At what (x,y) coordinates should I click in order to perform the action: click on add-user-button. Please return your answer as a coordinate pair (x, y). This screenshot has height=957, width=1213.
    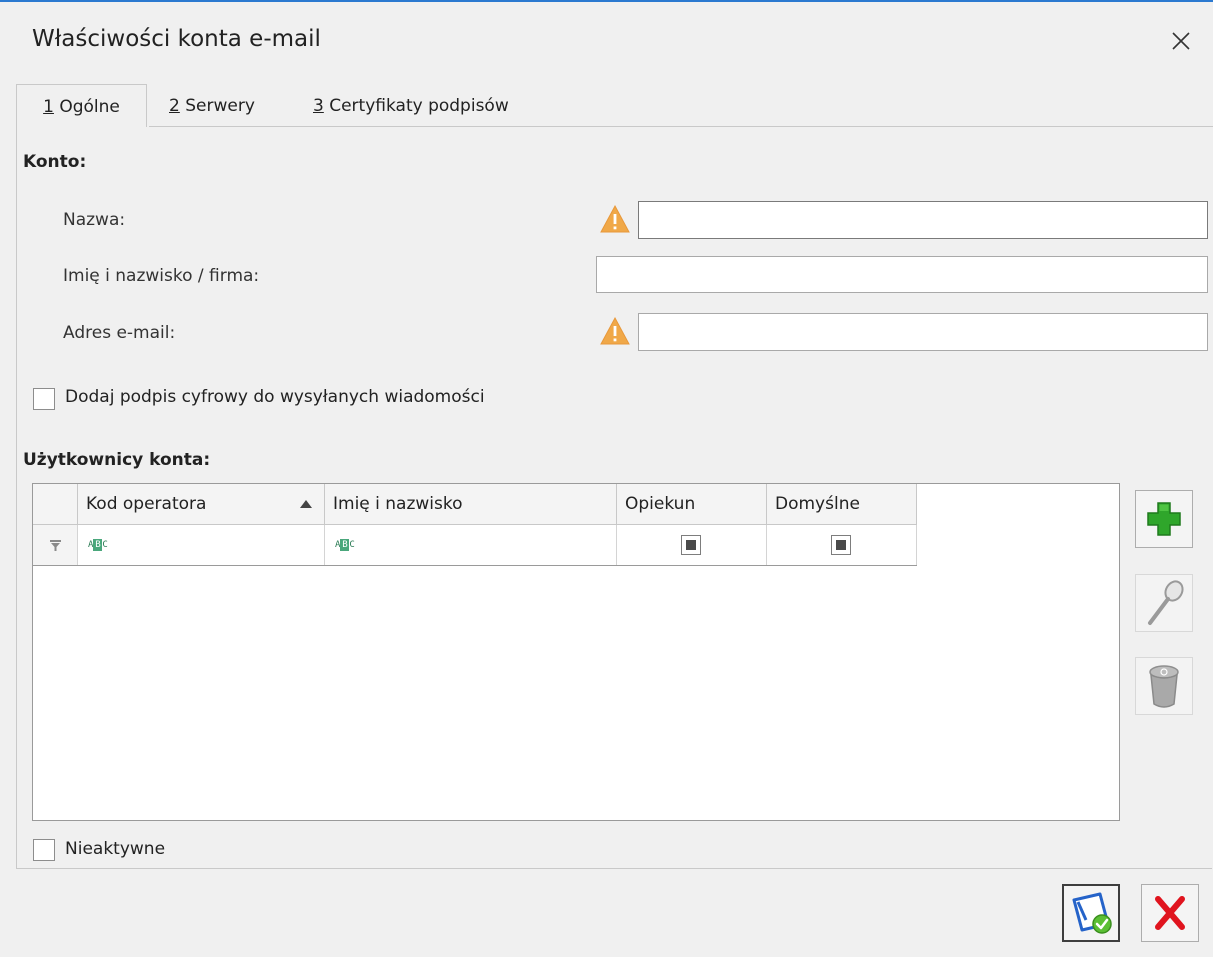
    Looking at the image, I should click on (1164, 519).